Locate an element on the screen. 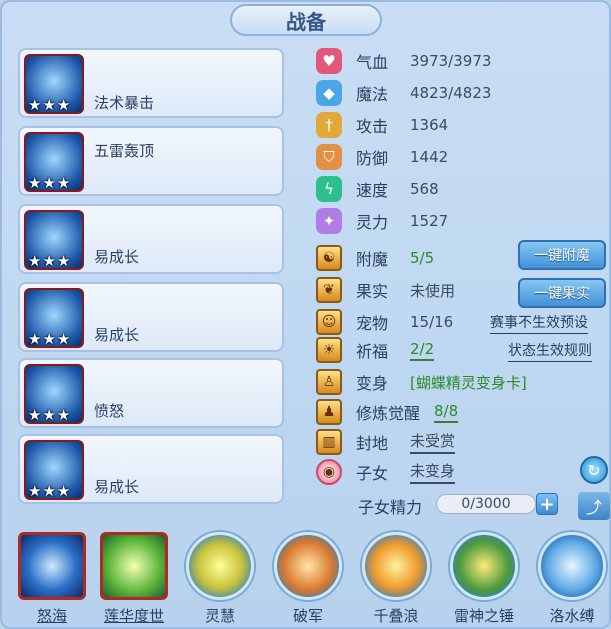  stat-value: 1364 is located at coordinates (429, 125).